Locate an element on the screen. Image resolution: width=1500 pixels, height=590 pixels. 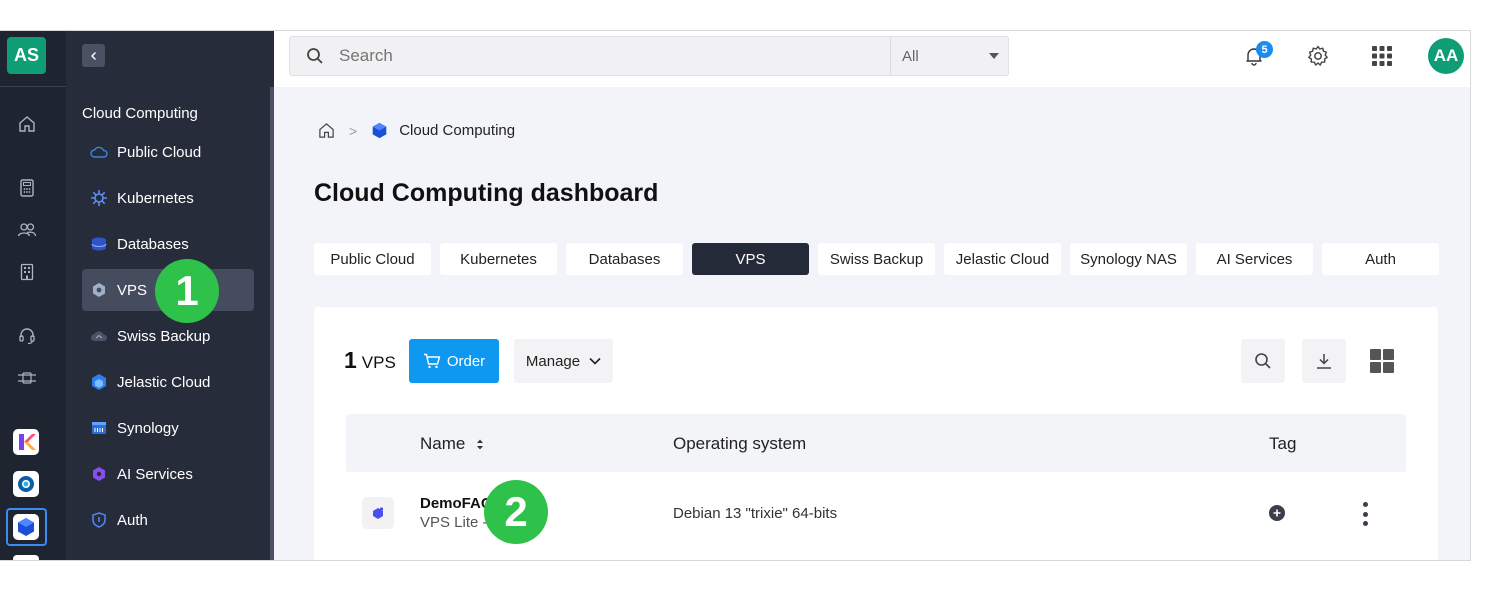
cloud-icon is located at coordinates (99, 152).